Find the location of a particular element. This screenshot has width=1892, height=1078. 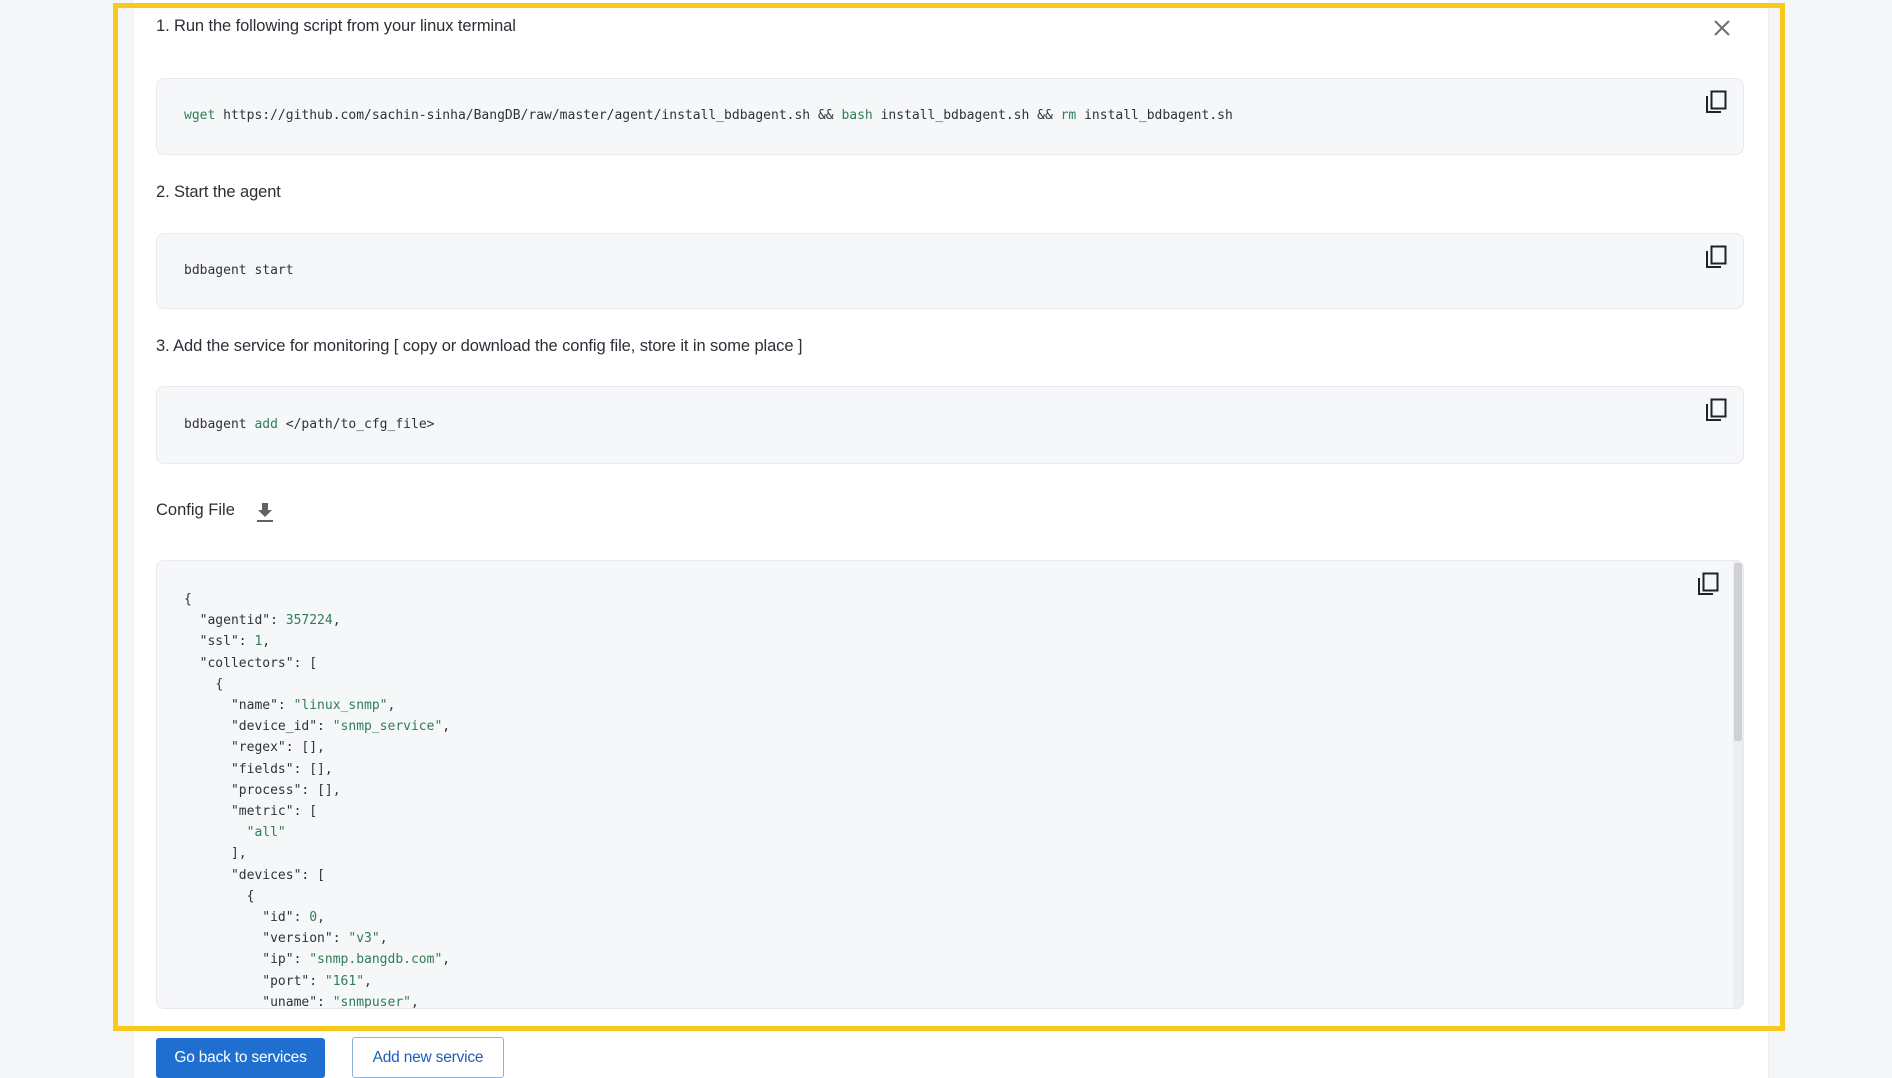

copy-install-script-button is located at coordinates (1716, 102).